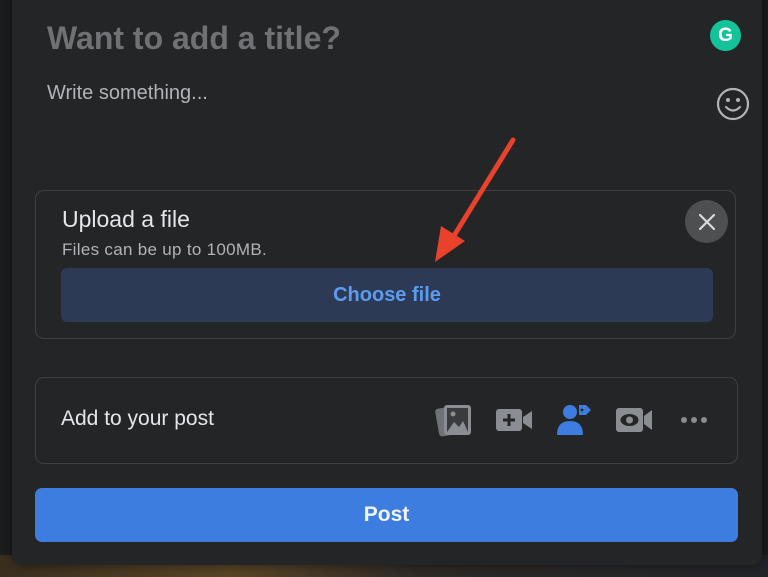 This screenshot has height=577, width=768. I want to click on upload-size-limit: Files can be up to 100MB., so click(165, 249).